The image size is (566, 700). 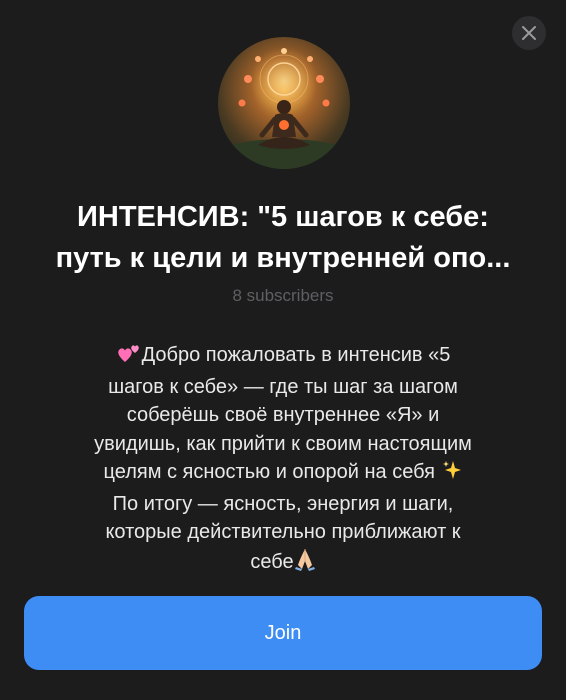 I want to click on description-line: Добро пожаловать в интенсив «5, so click(x=296, y=355).